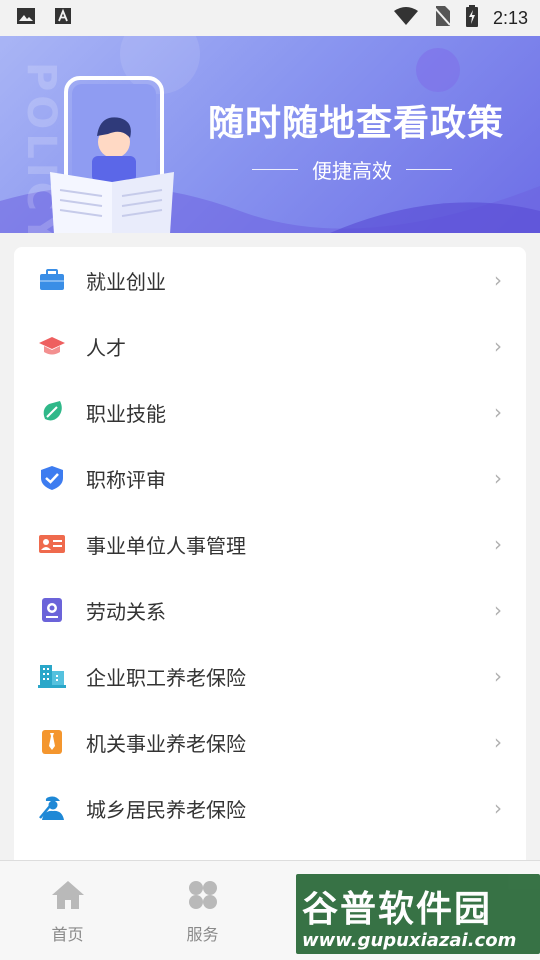 The image size is (540, 960). What do you see at coordinates (52, 346) in the screenshot?
I see `graduation-cap-icon` at bounding box center [52, 346].